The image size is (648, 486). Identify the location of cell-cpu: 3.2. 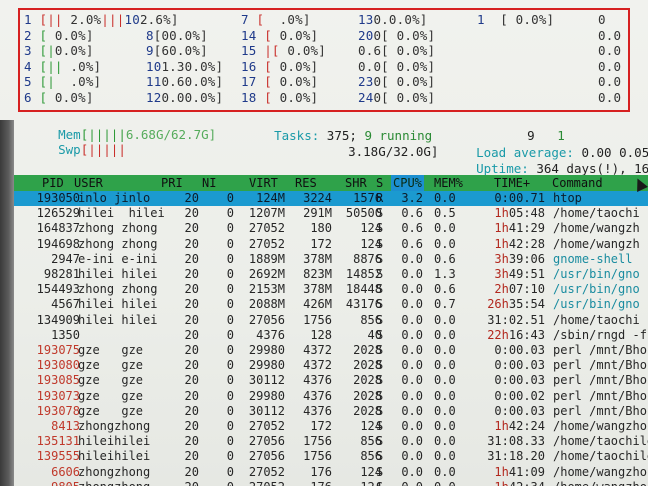
(412, 198).